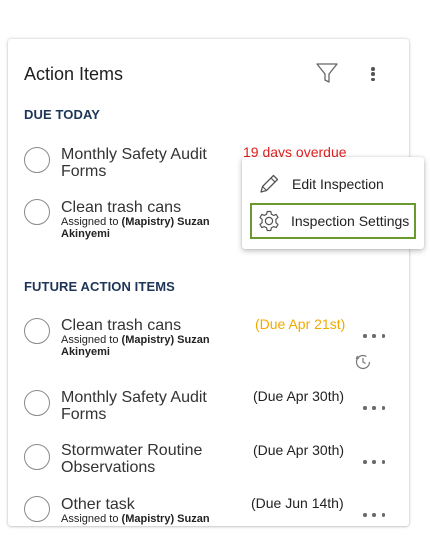 The image size is (430, 556). I want to click on task-context-menu: Edit Inspection Inspection Settings, so click(333, 203).